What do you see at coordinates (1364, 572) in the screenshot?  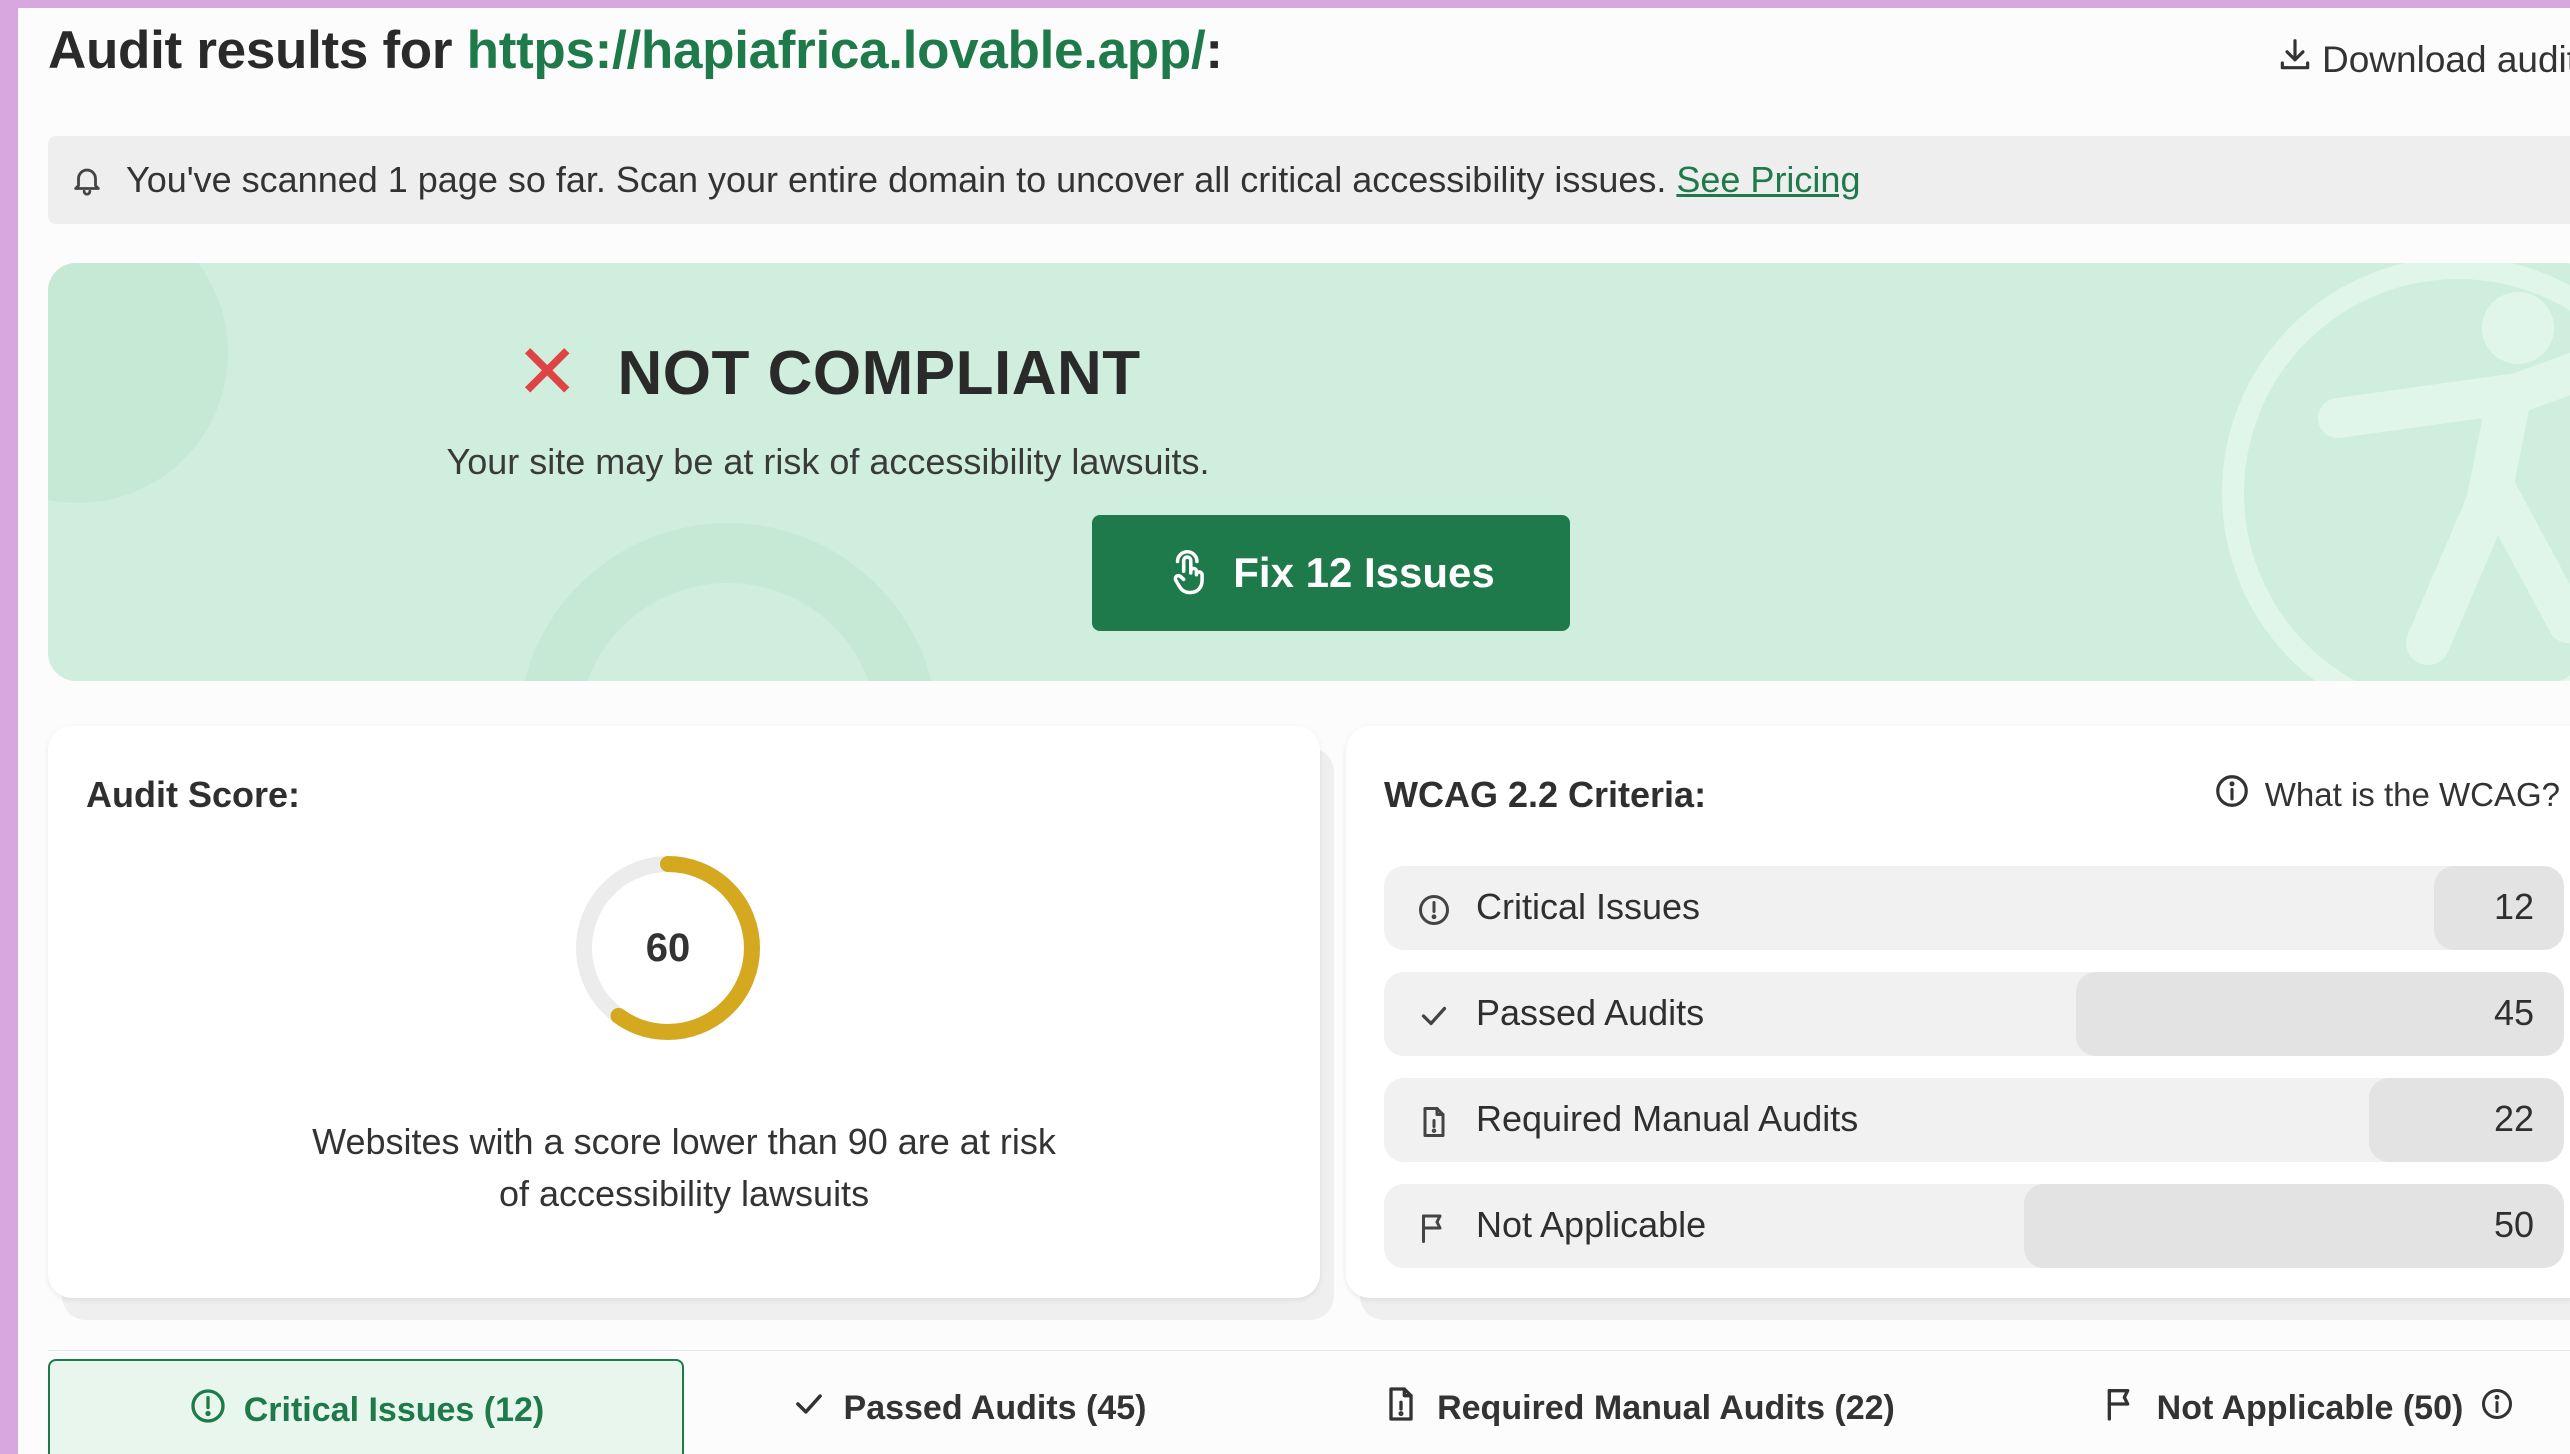 I see `fix-button-label: Fix 12 Issues` at bounding box center [1364, 572].